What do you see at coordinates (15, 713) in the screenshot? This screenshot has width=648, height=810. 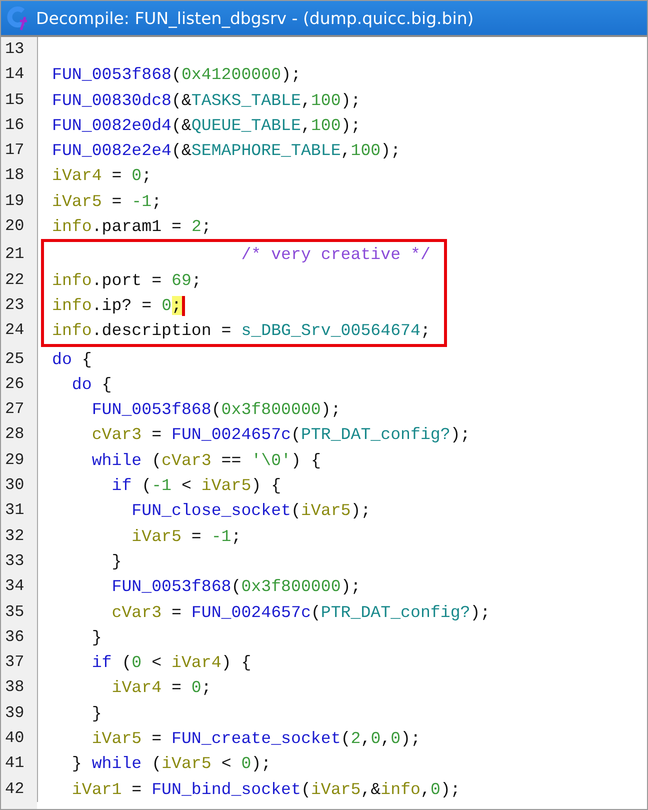 I see `line-number: 39` at bounding box center [15, 713].